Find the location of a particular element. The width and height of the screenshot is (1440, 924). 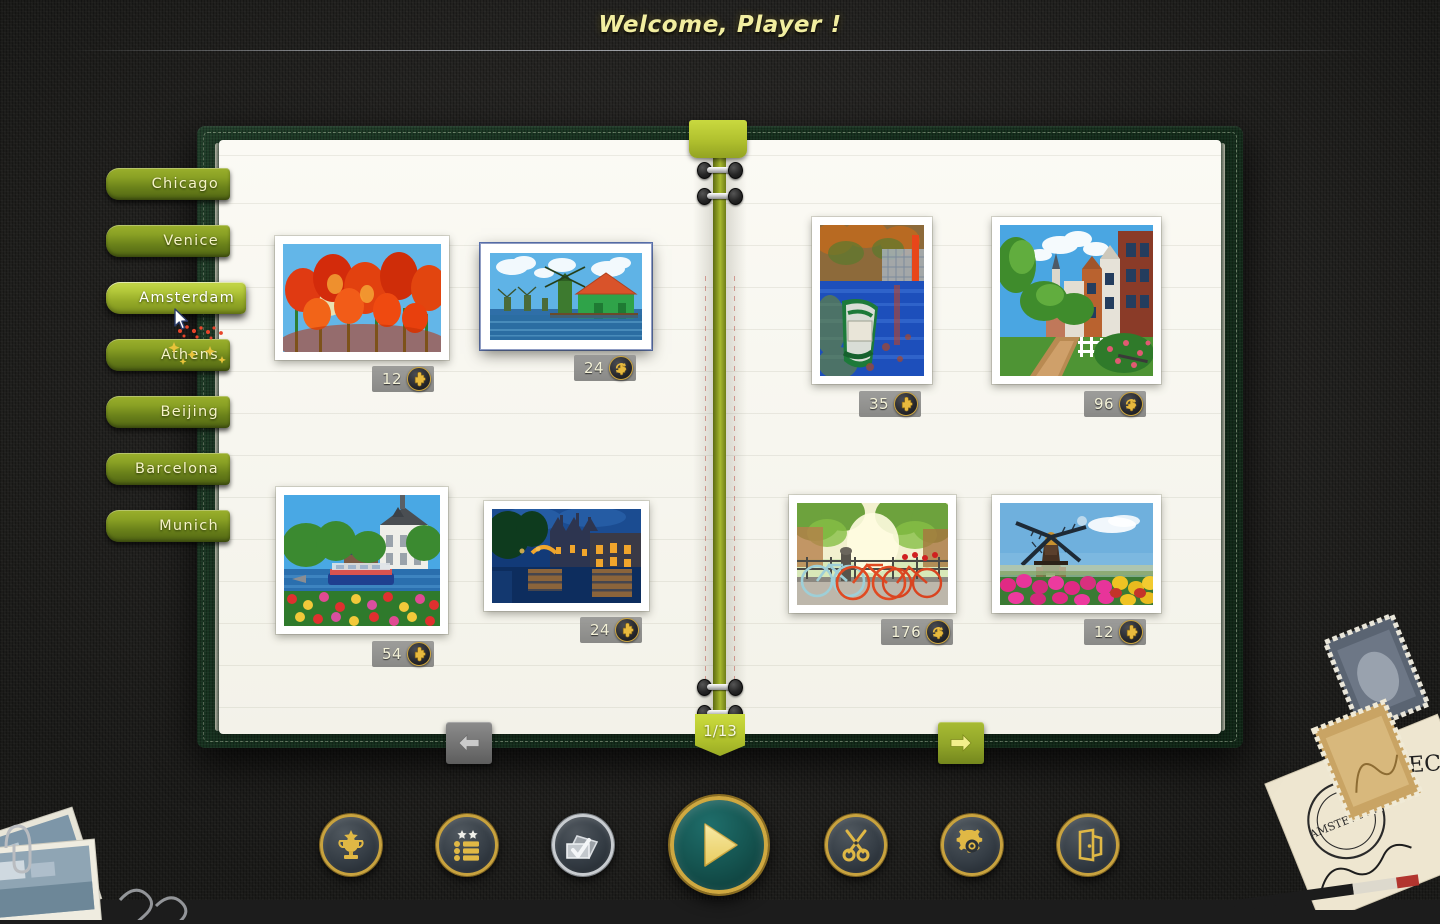

bookmark-ribbon is located at coordinates (719, 435).